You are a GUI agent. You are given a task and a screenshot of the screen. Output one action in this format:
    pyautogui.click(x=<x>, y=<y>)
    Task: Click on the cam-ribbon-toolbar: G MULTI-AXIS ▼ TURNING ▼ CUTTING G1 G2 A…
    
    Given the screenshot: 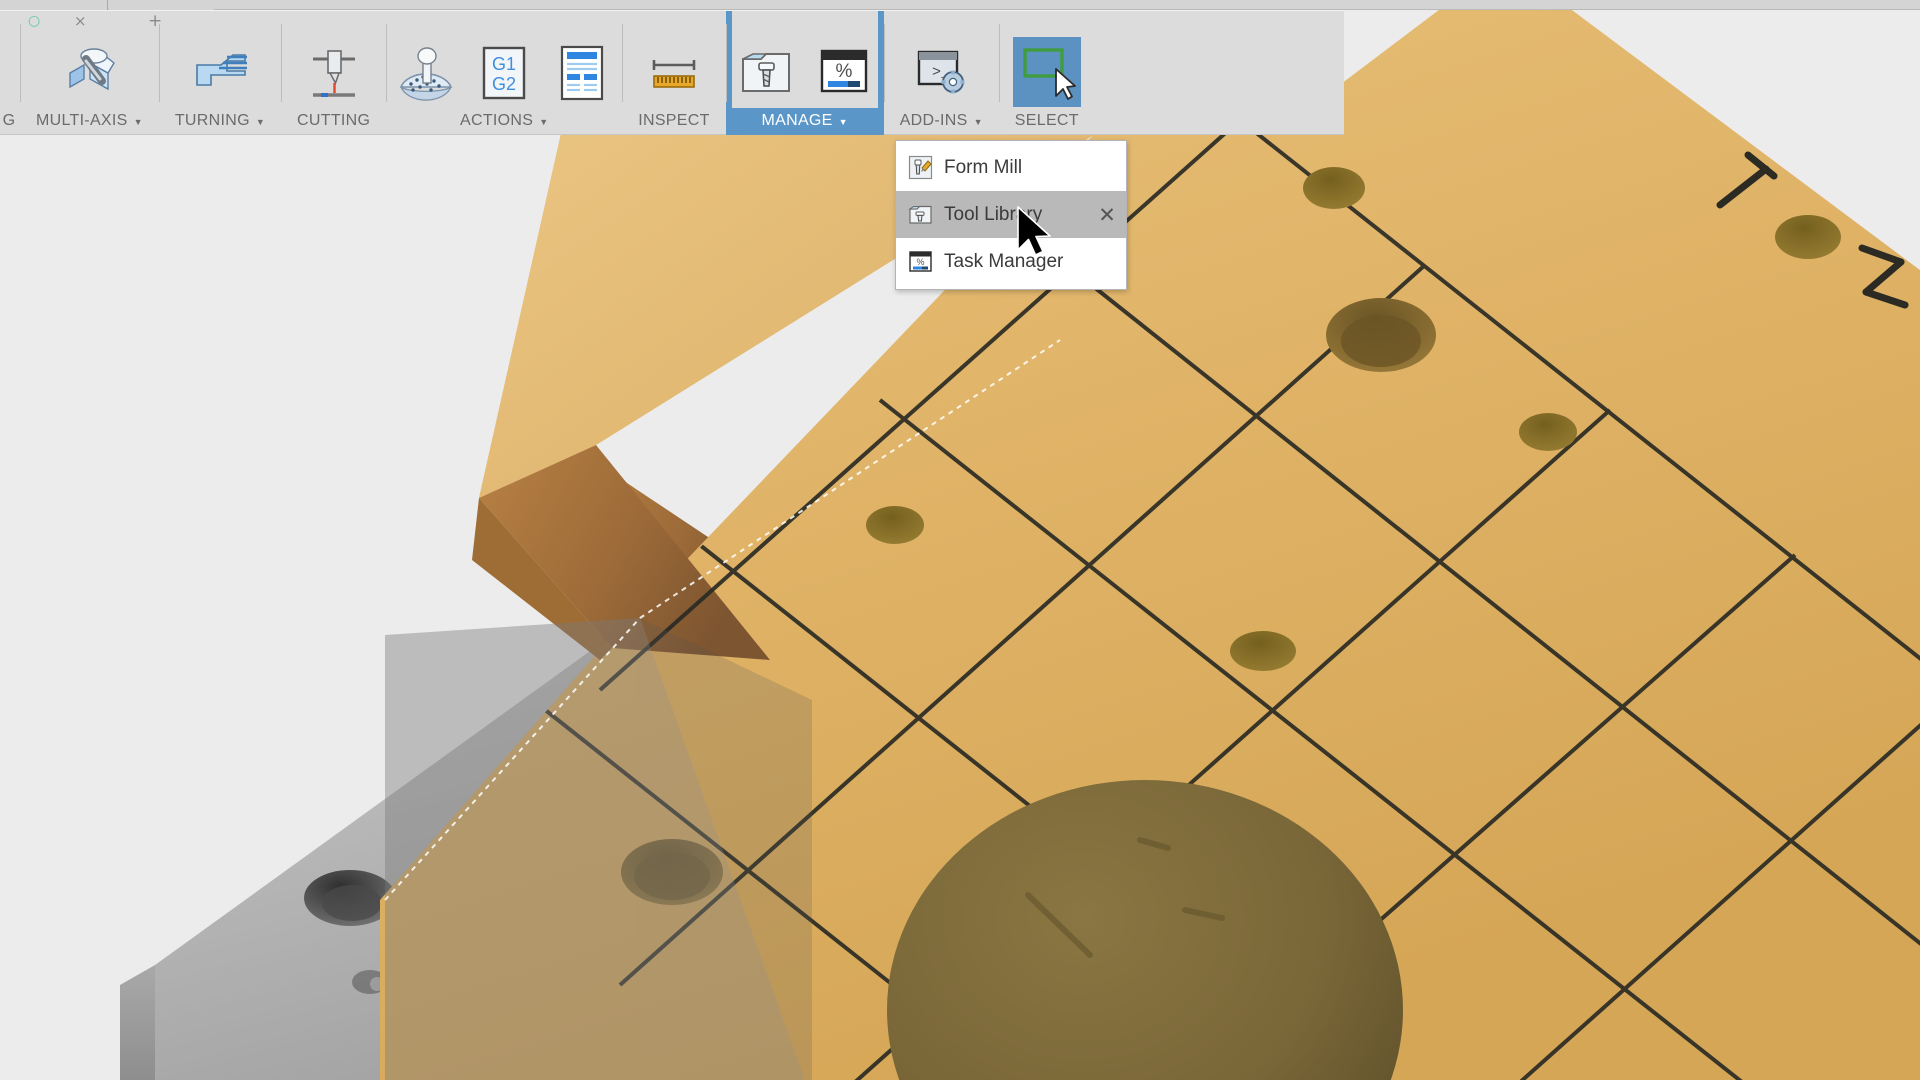 What is the action you would take?
    pyautogui.click(x=672, y=72)
    